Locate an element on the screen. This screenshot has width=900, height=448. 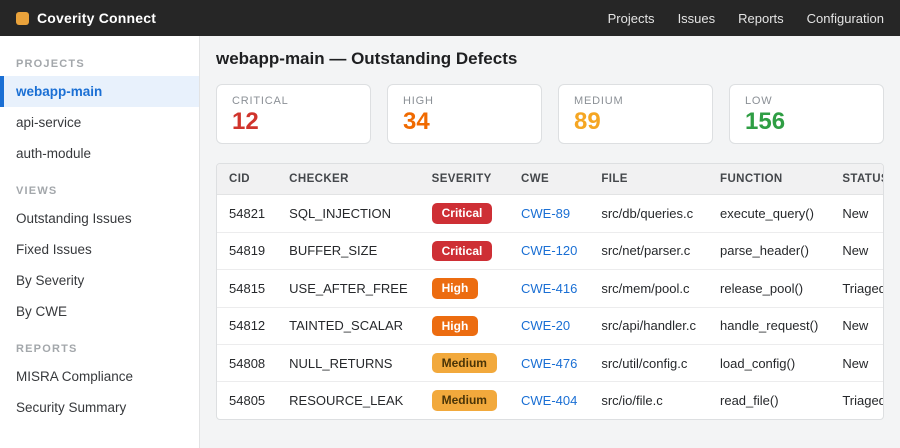
cell-cwe: CWE-20 is located at coordinates (549, 326).